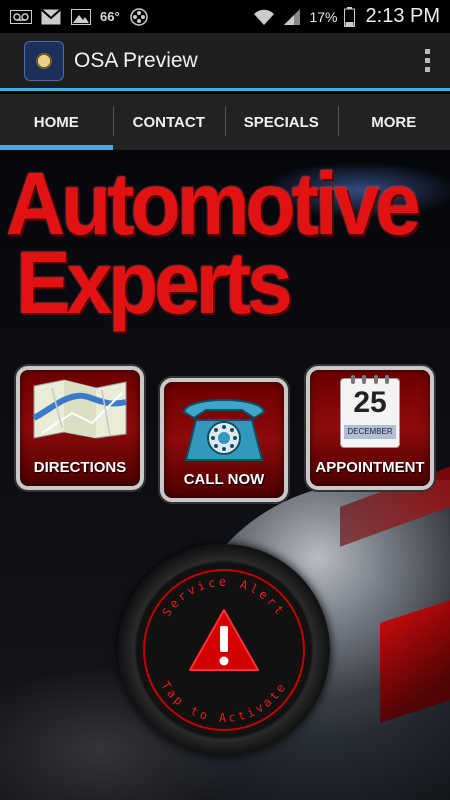 The width and height of the screenshot is (450, 800). Describe the element at coordinates (213, 204) in the screenshot. I see `headline-line-1: Automotive` at that location.